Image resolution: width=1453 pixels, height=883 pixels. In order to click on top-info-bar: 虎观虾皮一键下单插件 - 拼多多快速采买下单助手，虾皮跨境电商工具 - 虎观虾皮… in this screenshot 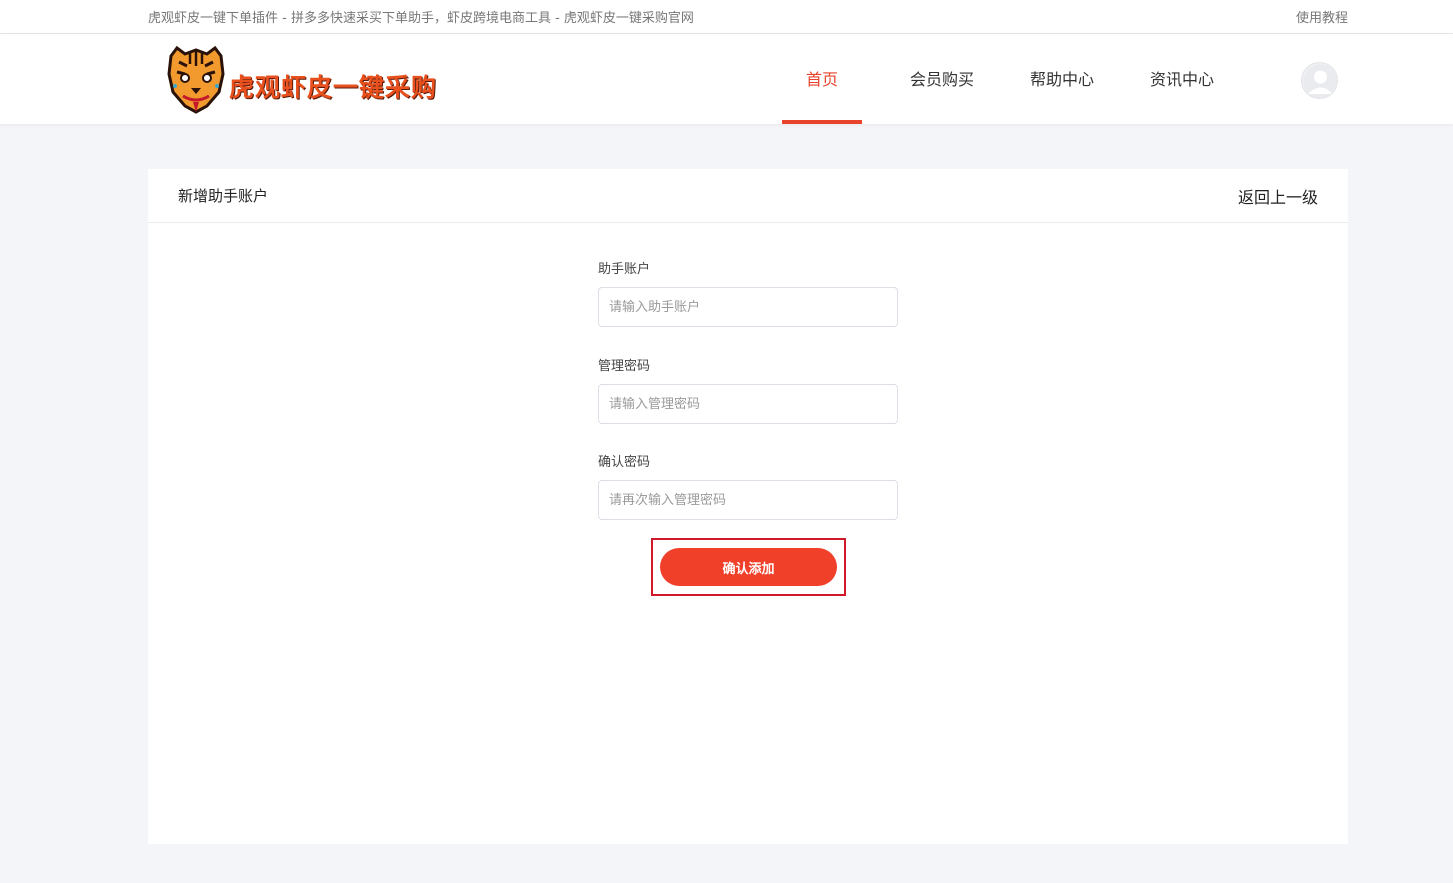, I will do `click(726, 17)`.